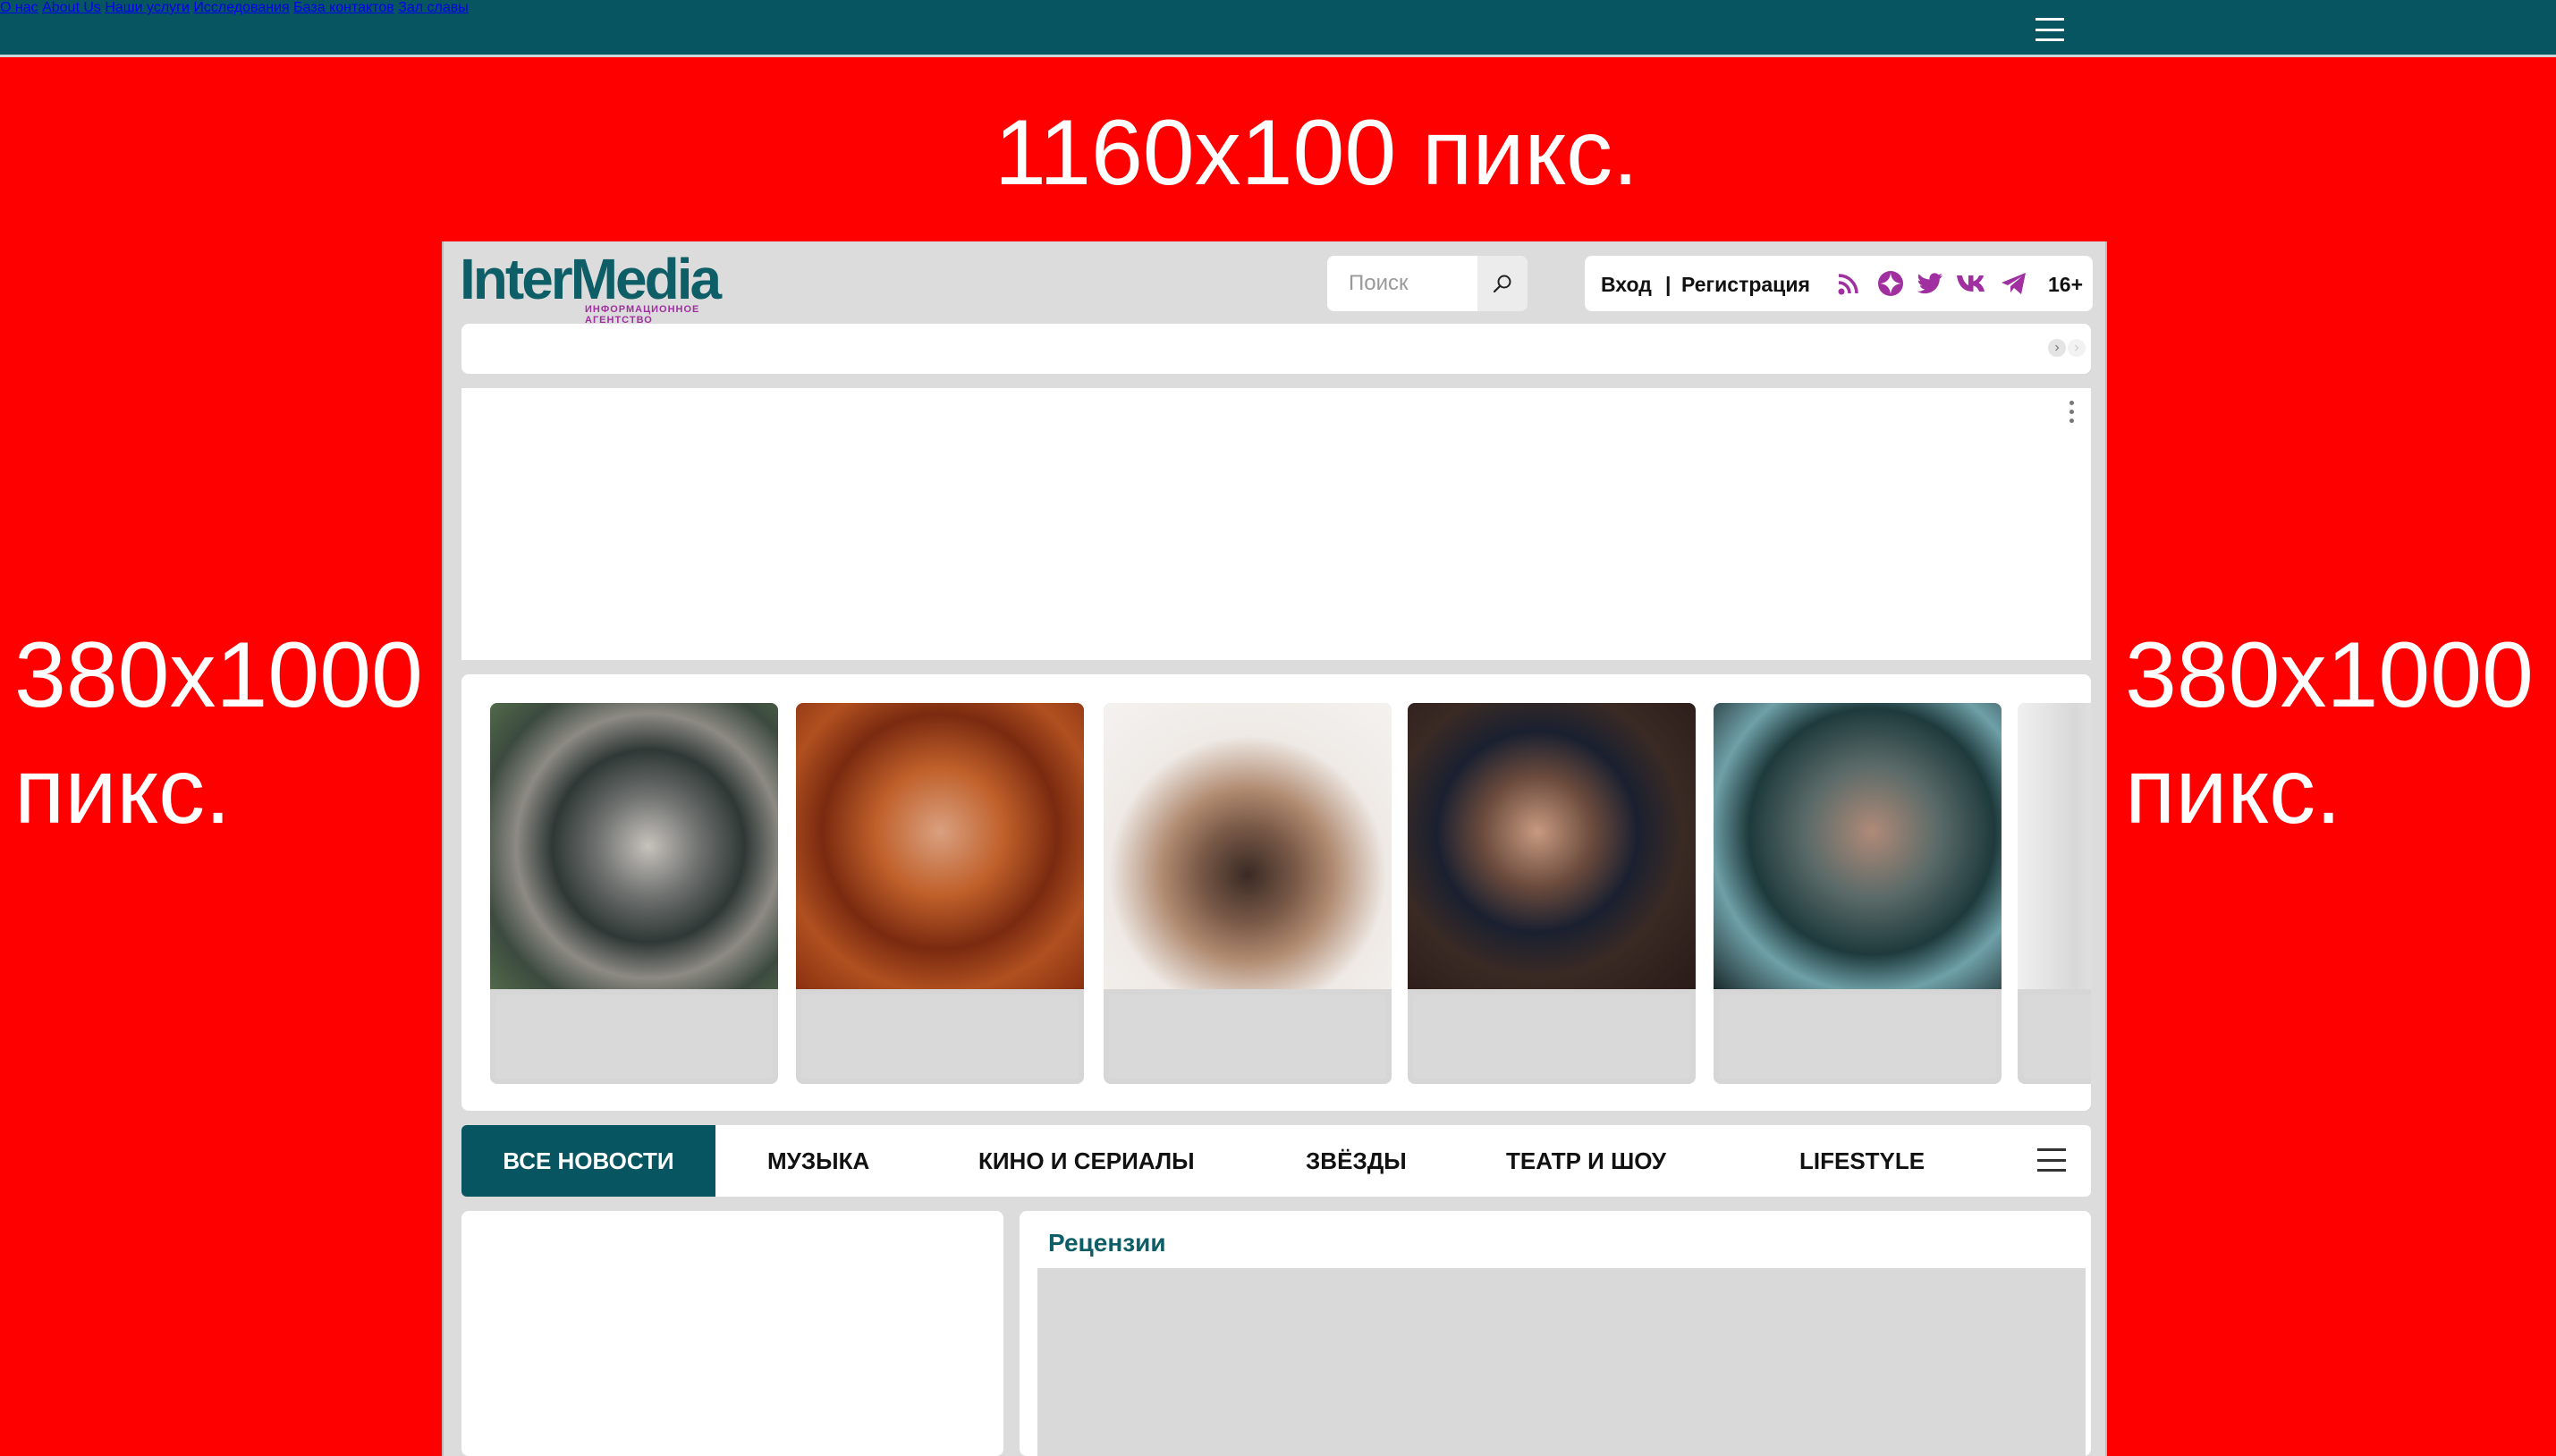 The image size is (2556, 1456). Describe the element at coordinates (241, 7) in the screenshot. I see `topnav-research: Исследования` at that location.